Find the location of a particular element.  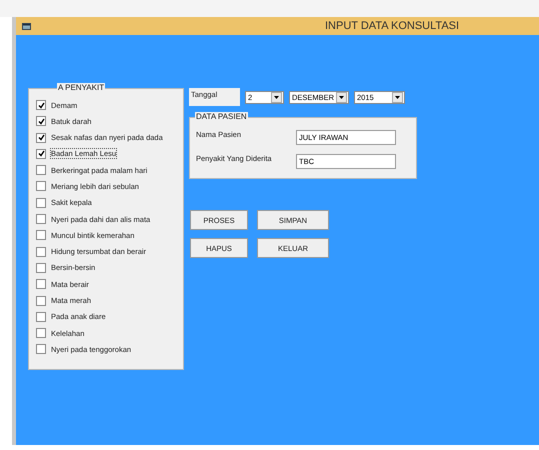

group-title: A PENYAKIT is located at coordinates (81, 88).